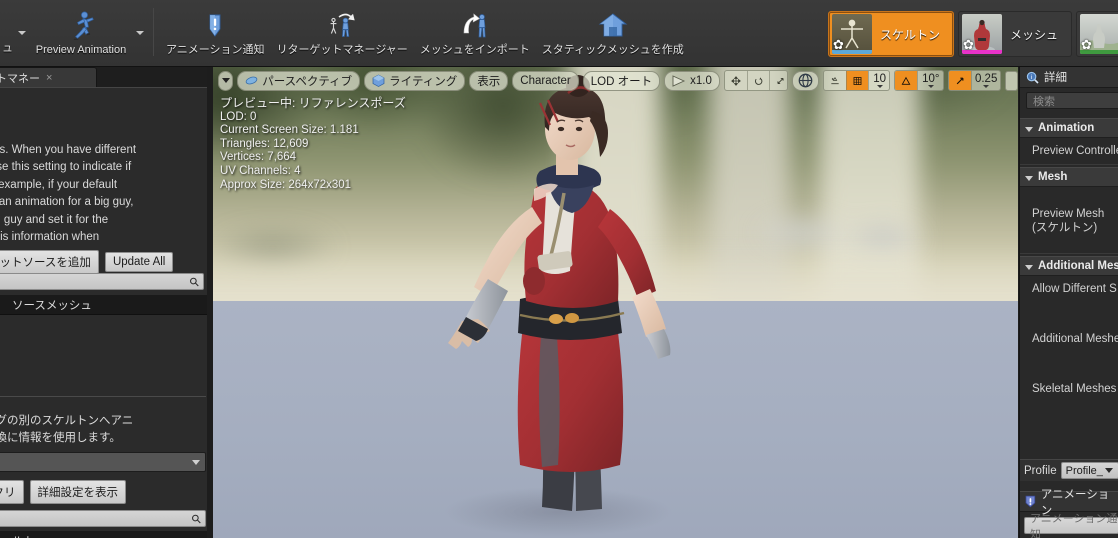 The image size is (1118, 538). I want to click on anim-notifies-search-placeholder: アニメーション通知, so click(1074, 525).